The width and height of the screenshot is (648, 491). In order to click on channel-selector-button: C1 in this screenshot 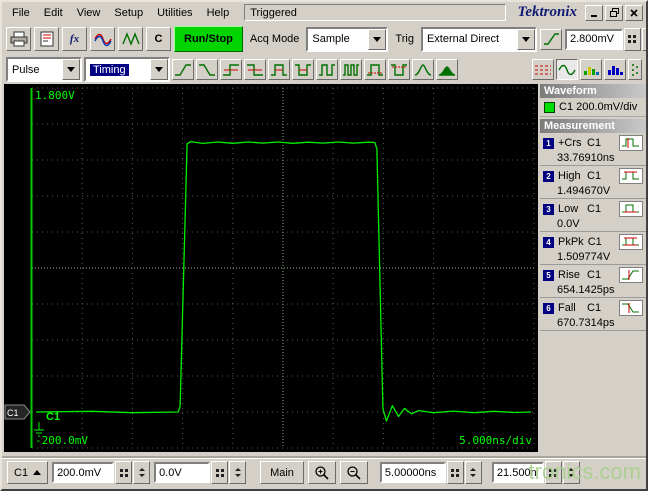, I will do `click(28, 472)`.